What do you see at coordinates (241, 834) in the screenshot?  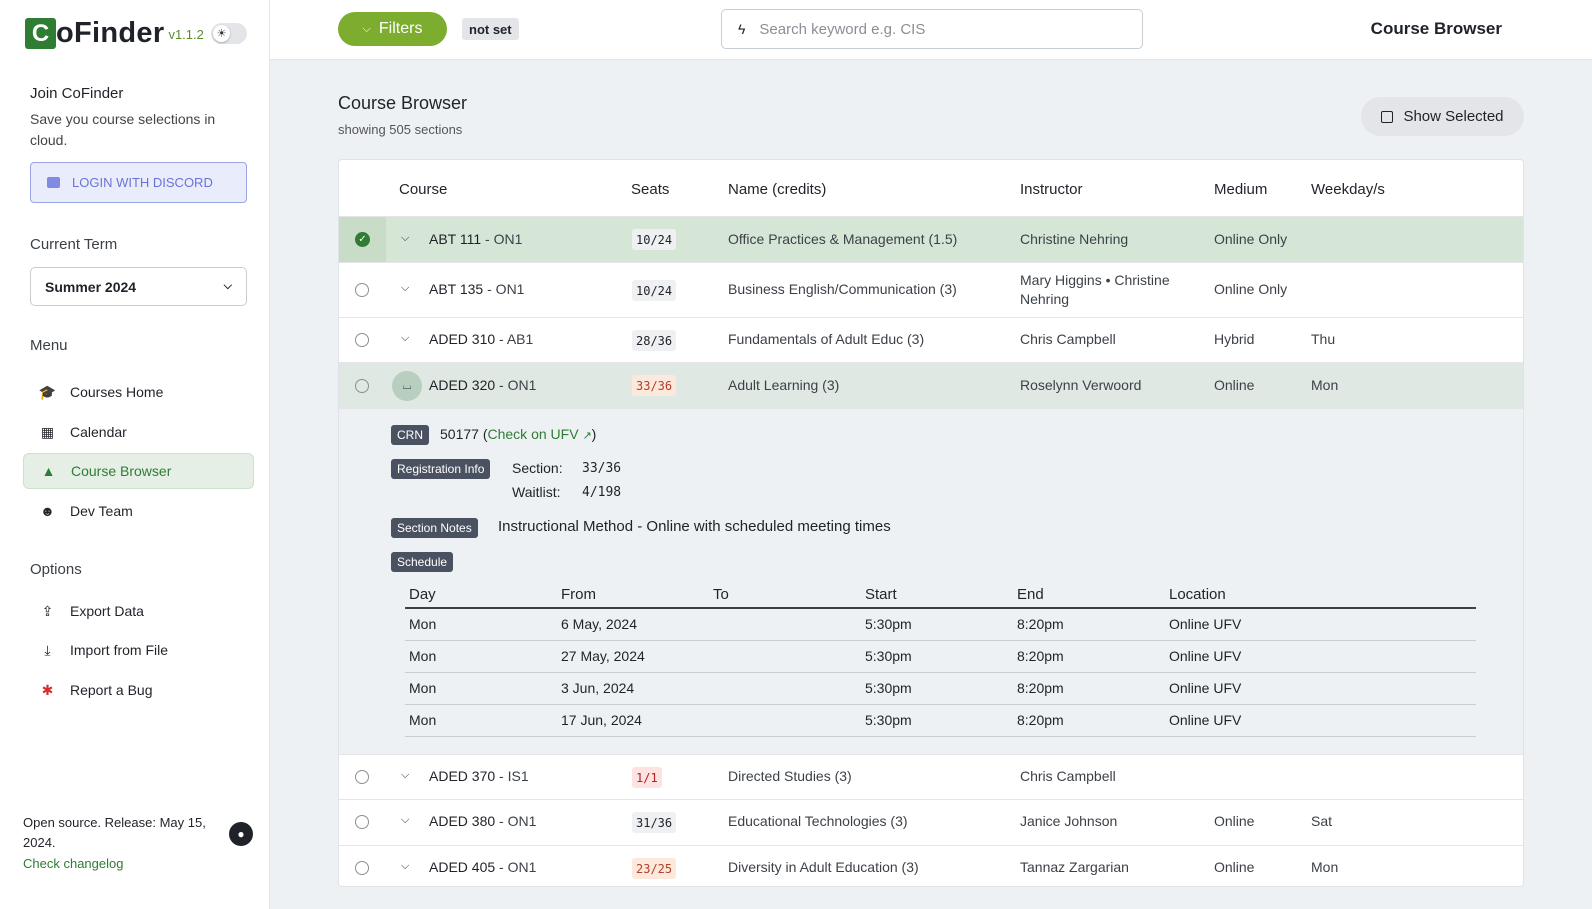 I see `github-icon: ●` at bounding box center [241, 834].